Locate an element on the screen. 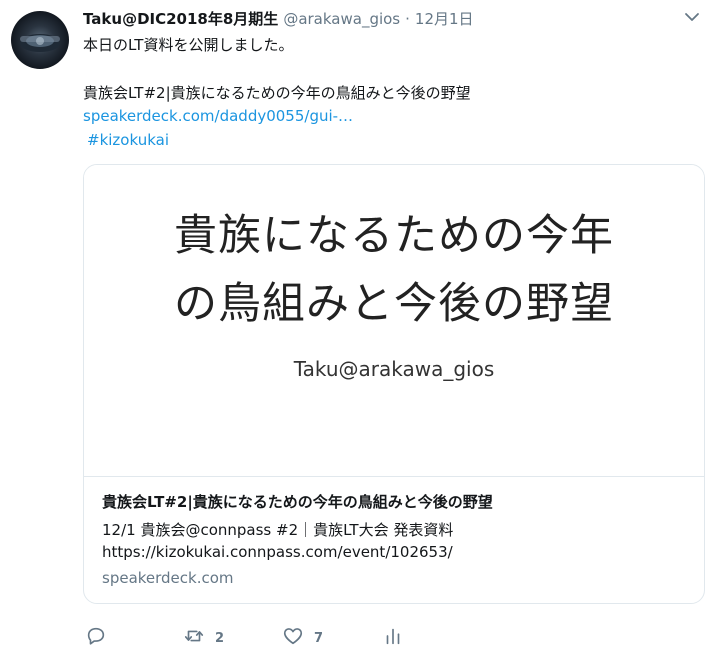 The width and height of the screenshot is (720, 662). analytics-button is located at coordinates (393, 638).